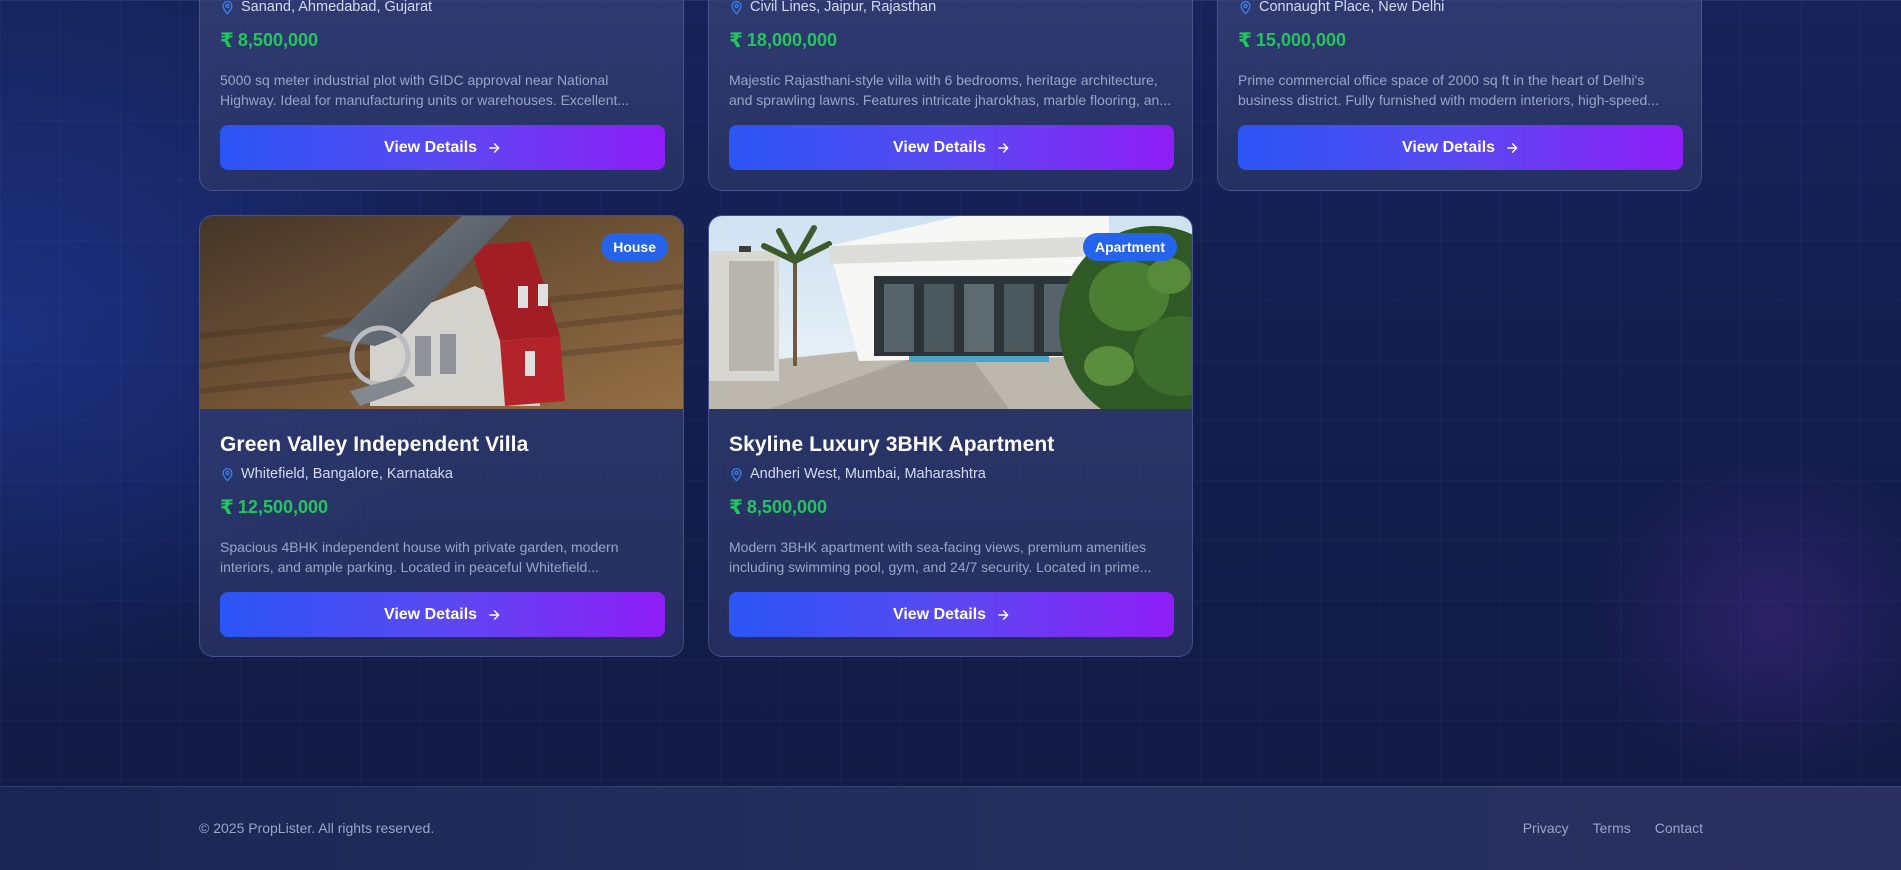 The height and width of the screenshot is (870, 1901). I want to click on footer-link-terms: Terms, so click(1612, 828).